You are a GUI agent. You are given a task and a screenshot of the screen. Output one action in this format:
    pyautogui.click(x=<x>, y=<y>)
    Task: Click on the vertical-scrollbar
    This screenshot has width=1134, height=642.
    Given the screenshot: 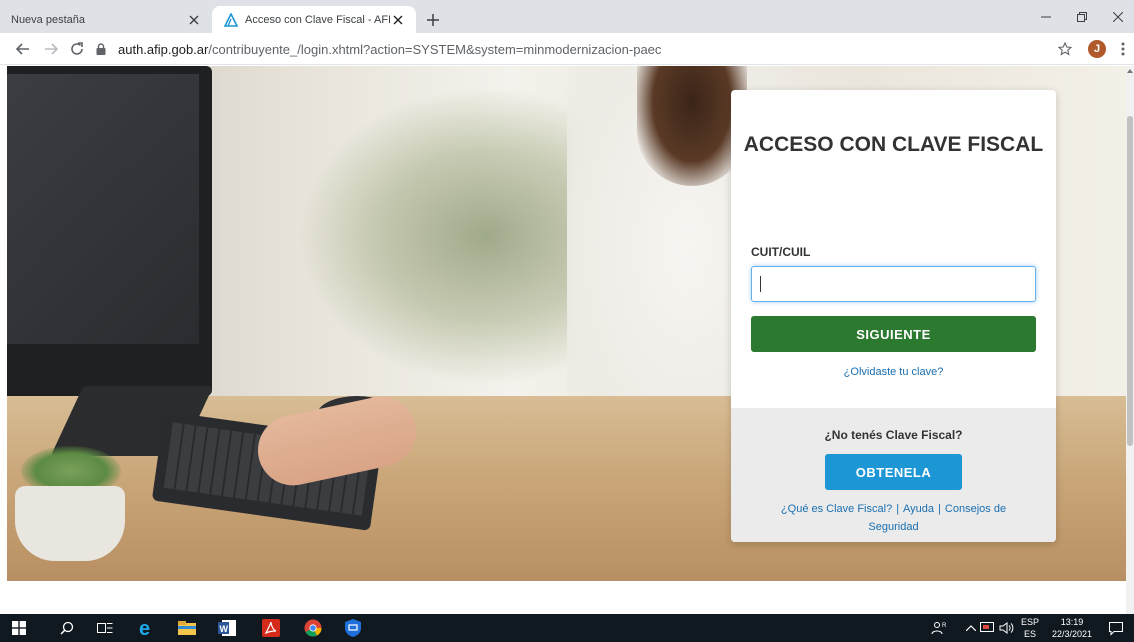 What is the action you would take?
    pyautogui.click(x=1130, y=340)
    